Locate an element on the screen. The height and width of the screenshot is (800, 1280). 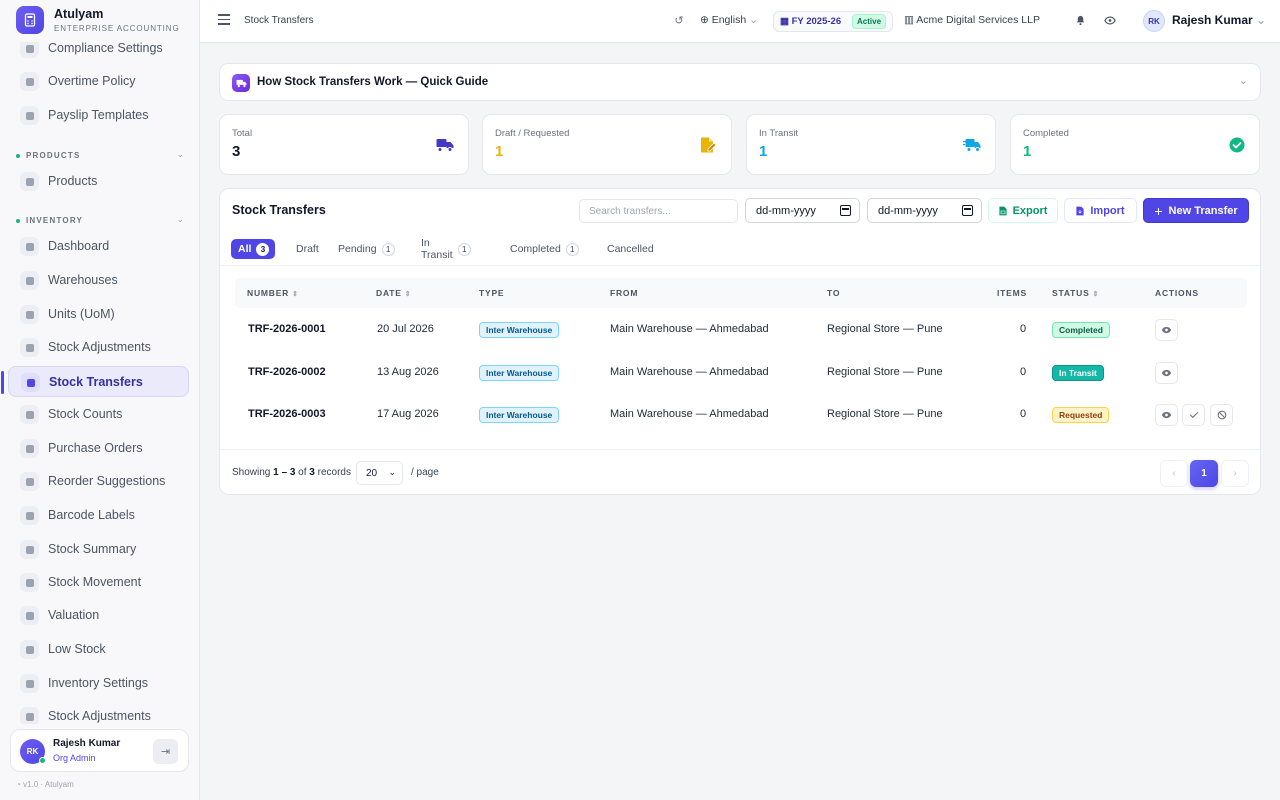
to-warehouse: Regional Store — Pune is located at coordinates (885, 372).